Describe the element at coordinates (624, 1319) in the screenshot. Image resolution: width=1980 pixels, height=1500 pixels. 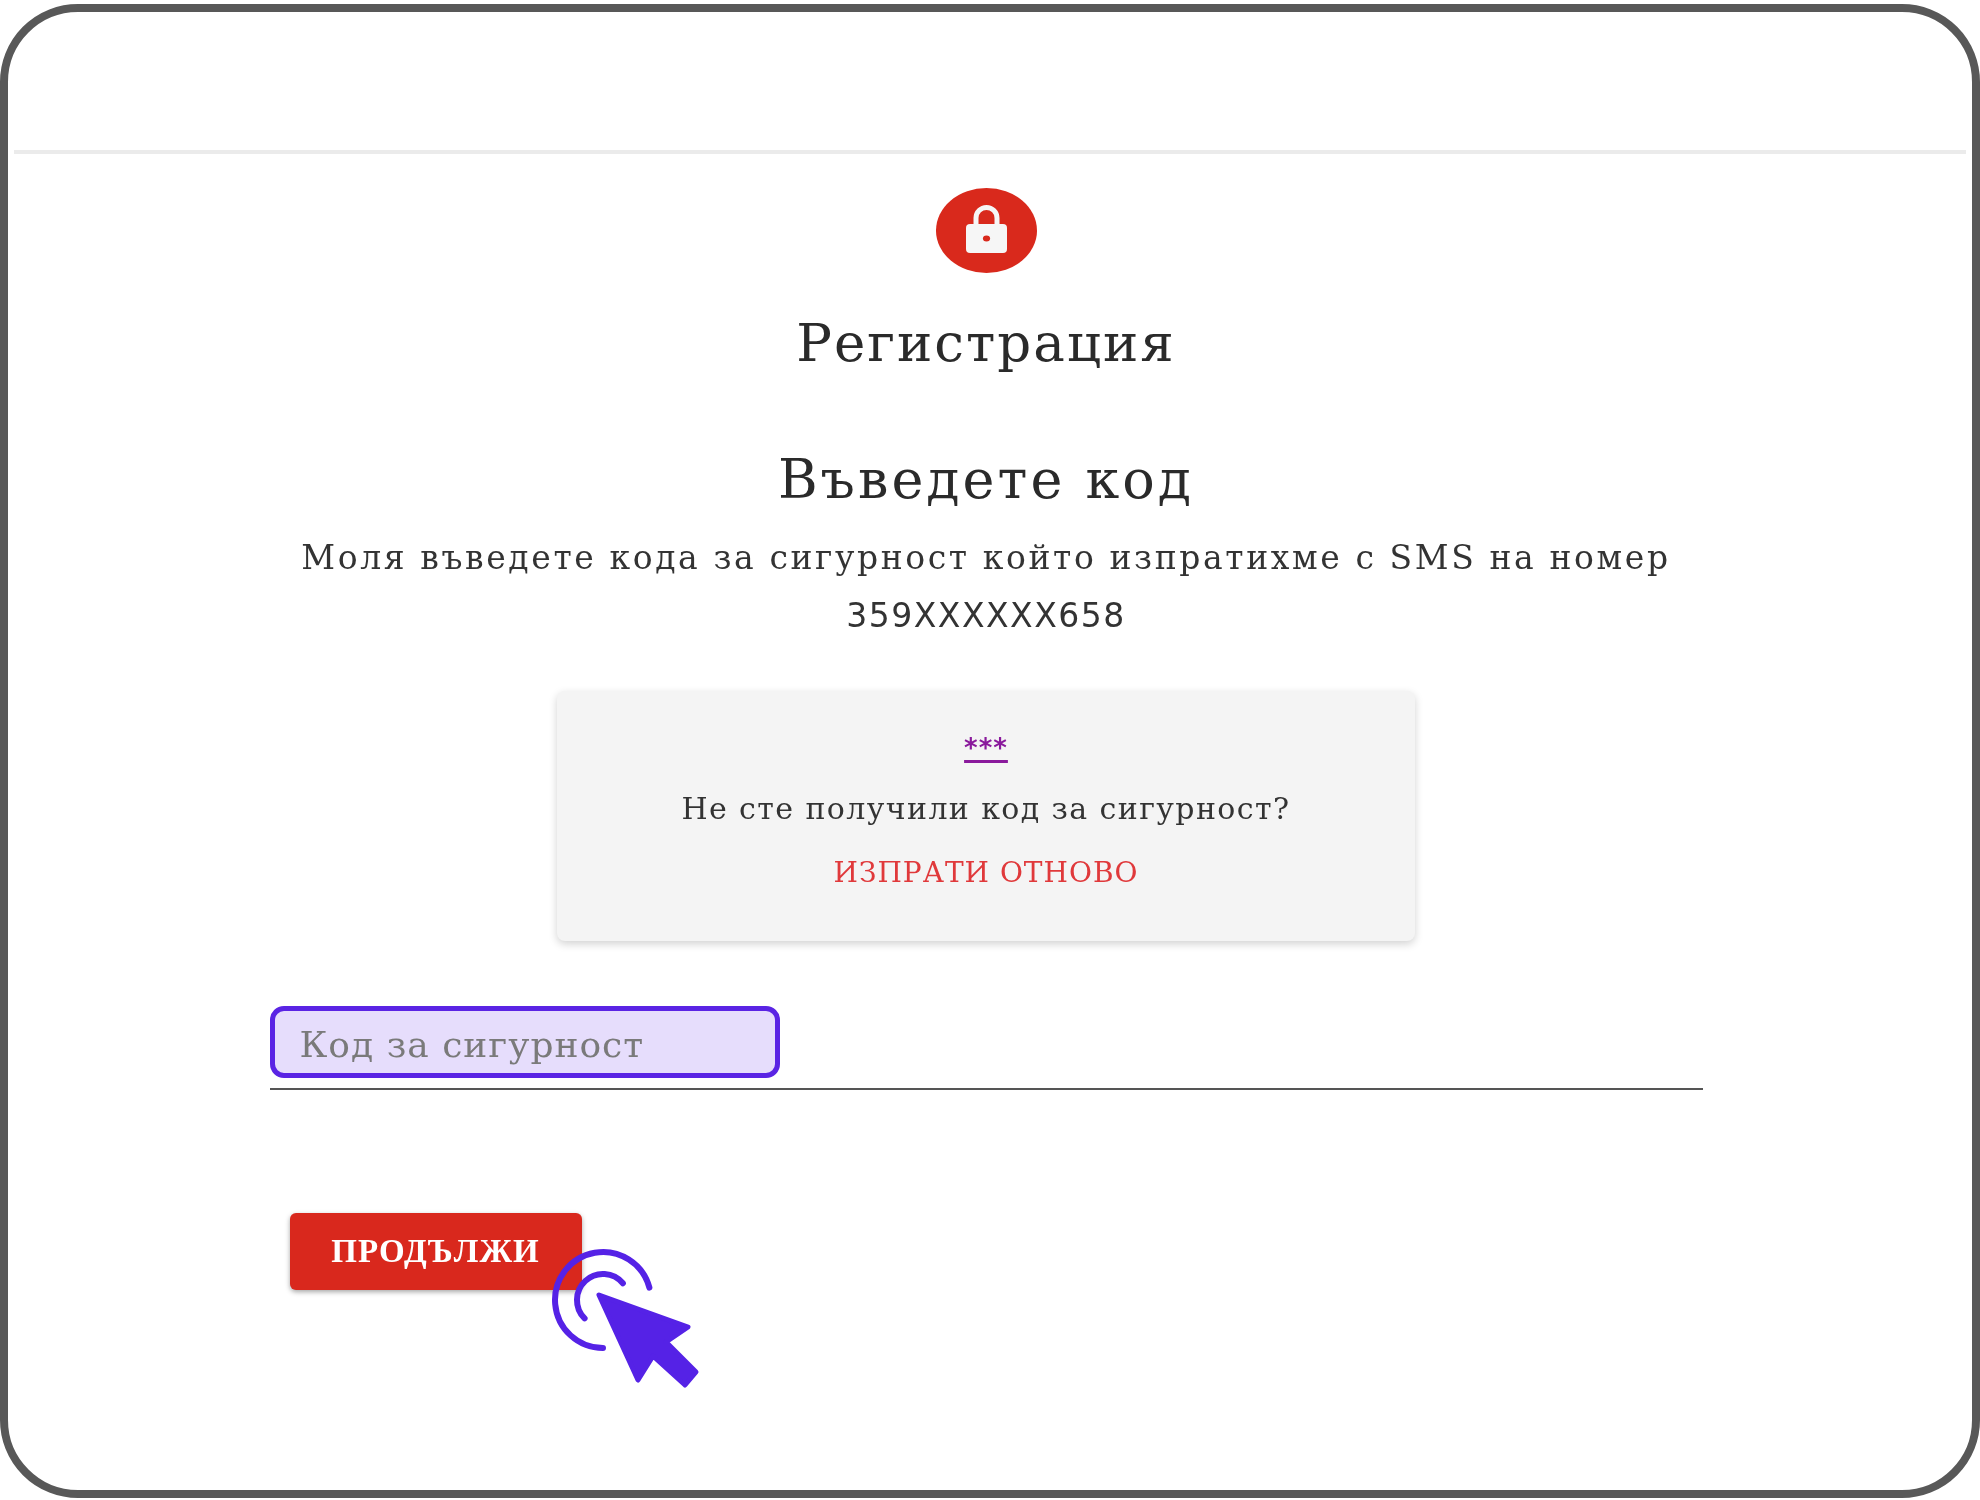
I see `click-cursor-icon` at that location.